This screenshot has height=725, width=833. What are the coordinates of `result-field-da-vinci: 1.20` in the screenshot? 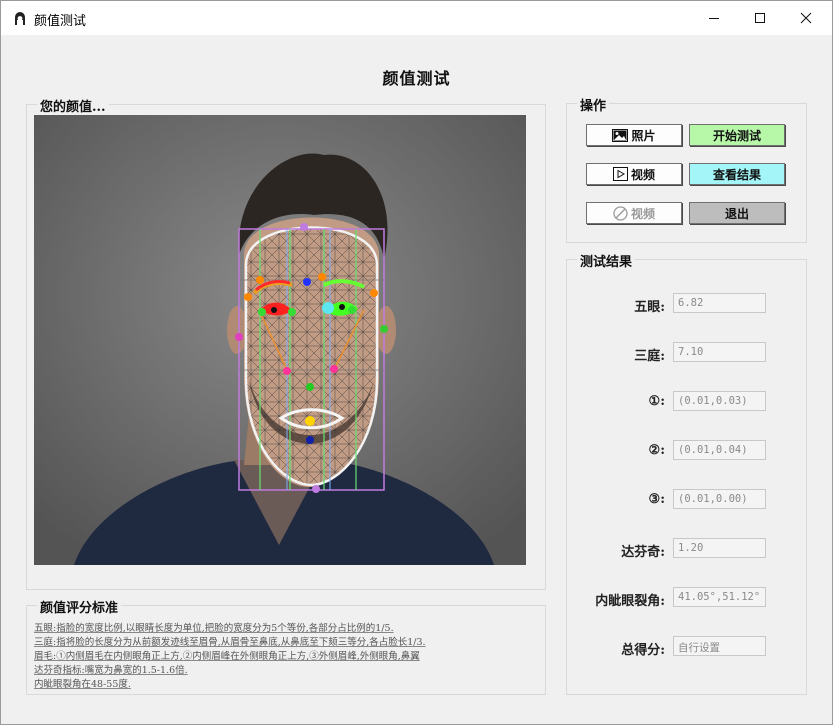 It's located at (719, 548).